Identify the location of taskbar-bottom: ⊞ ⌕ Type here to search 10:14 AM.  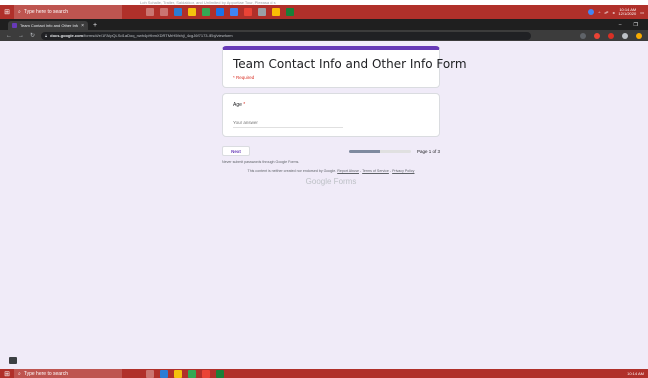
(324, 373).